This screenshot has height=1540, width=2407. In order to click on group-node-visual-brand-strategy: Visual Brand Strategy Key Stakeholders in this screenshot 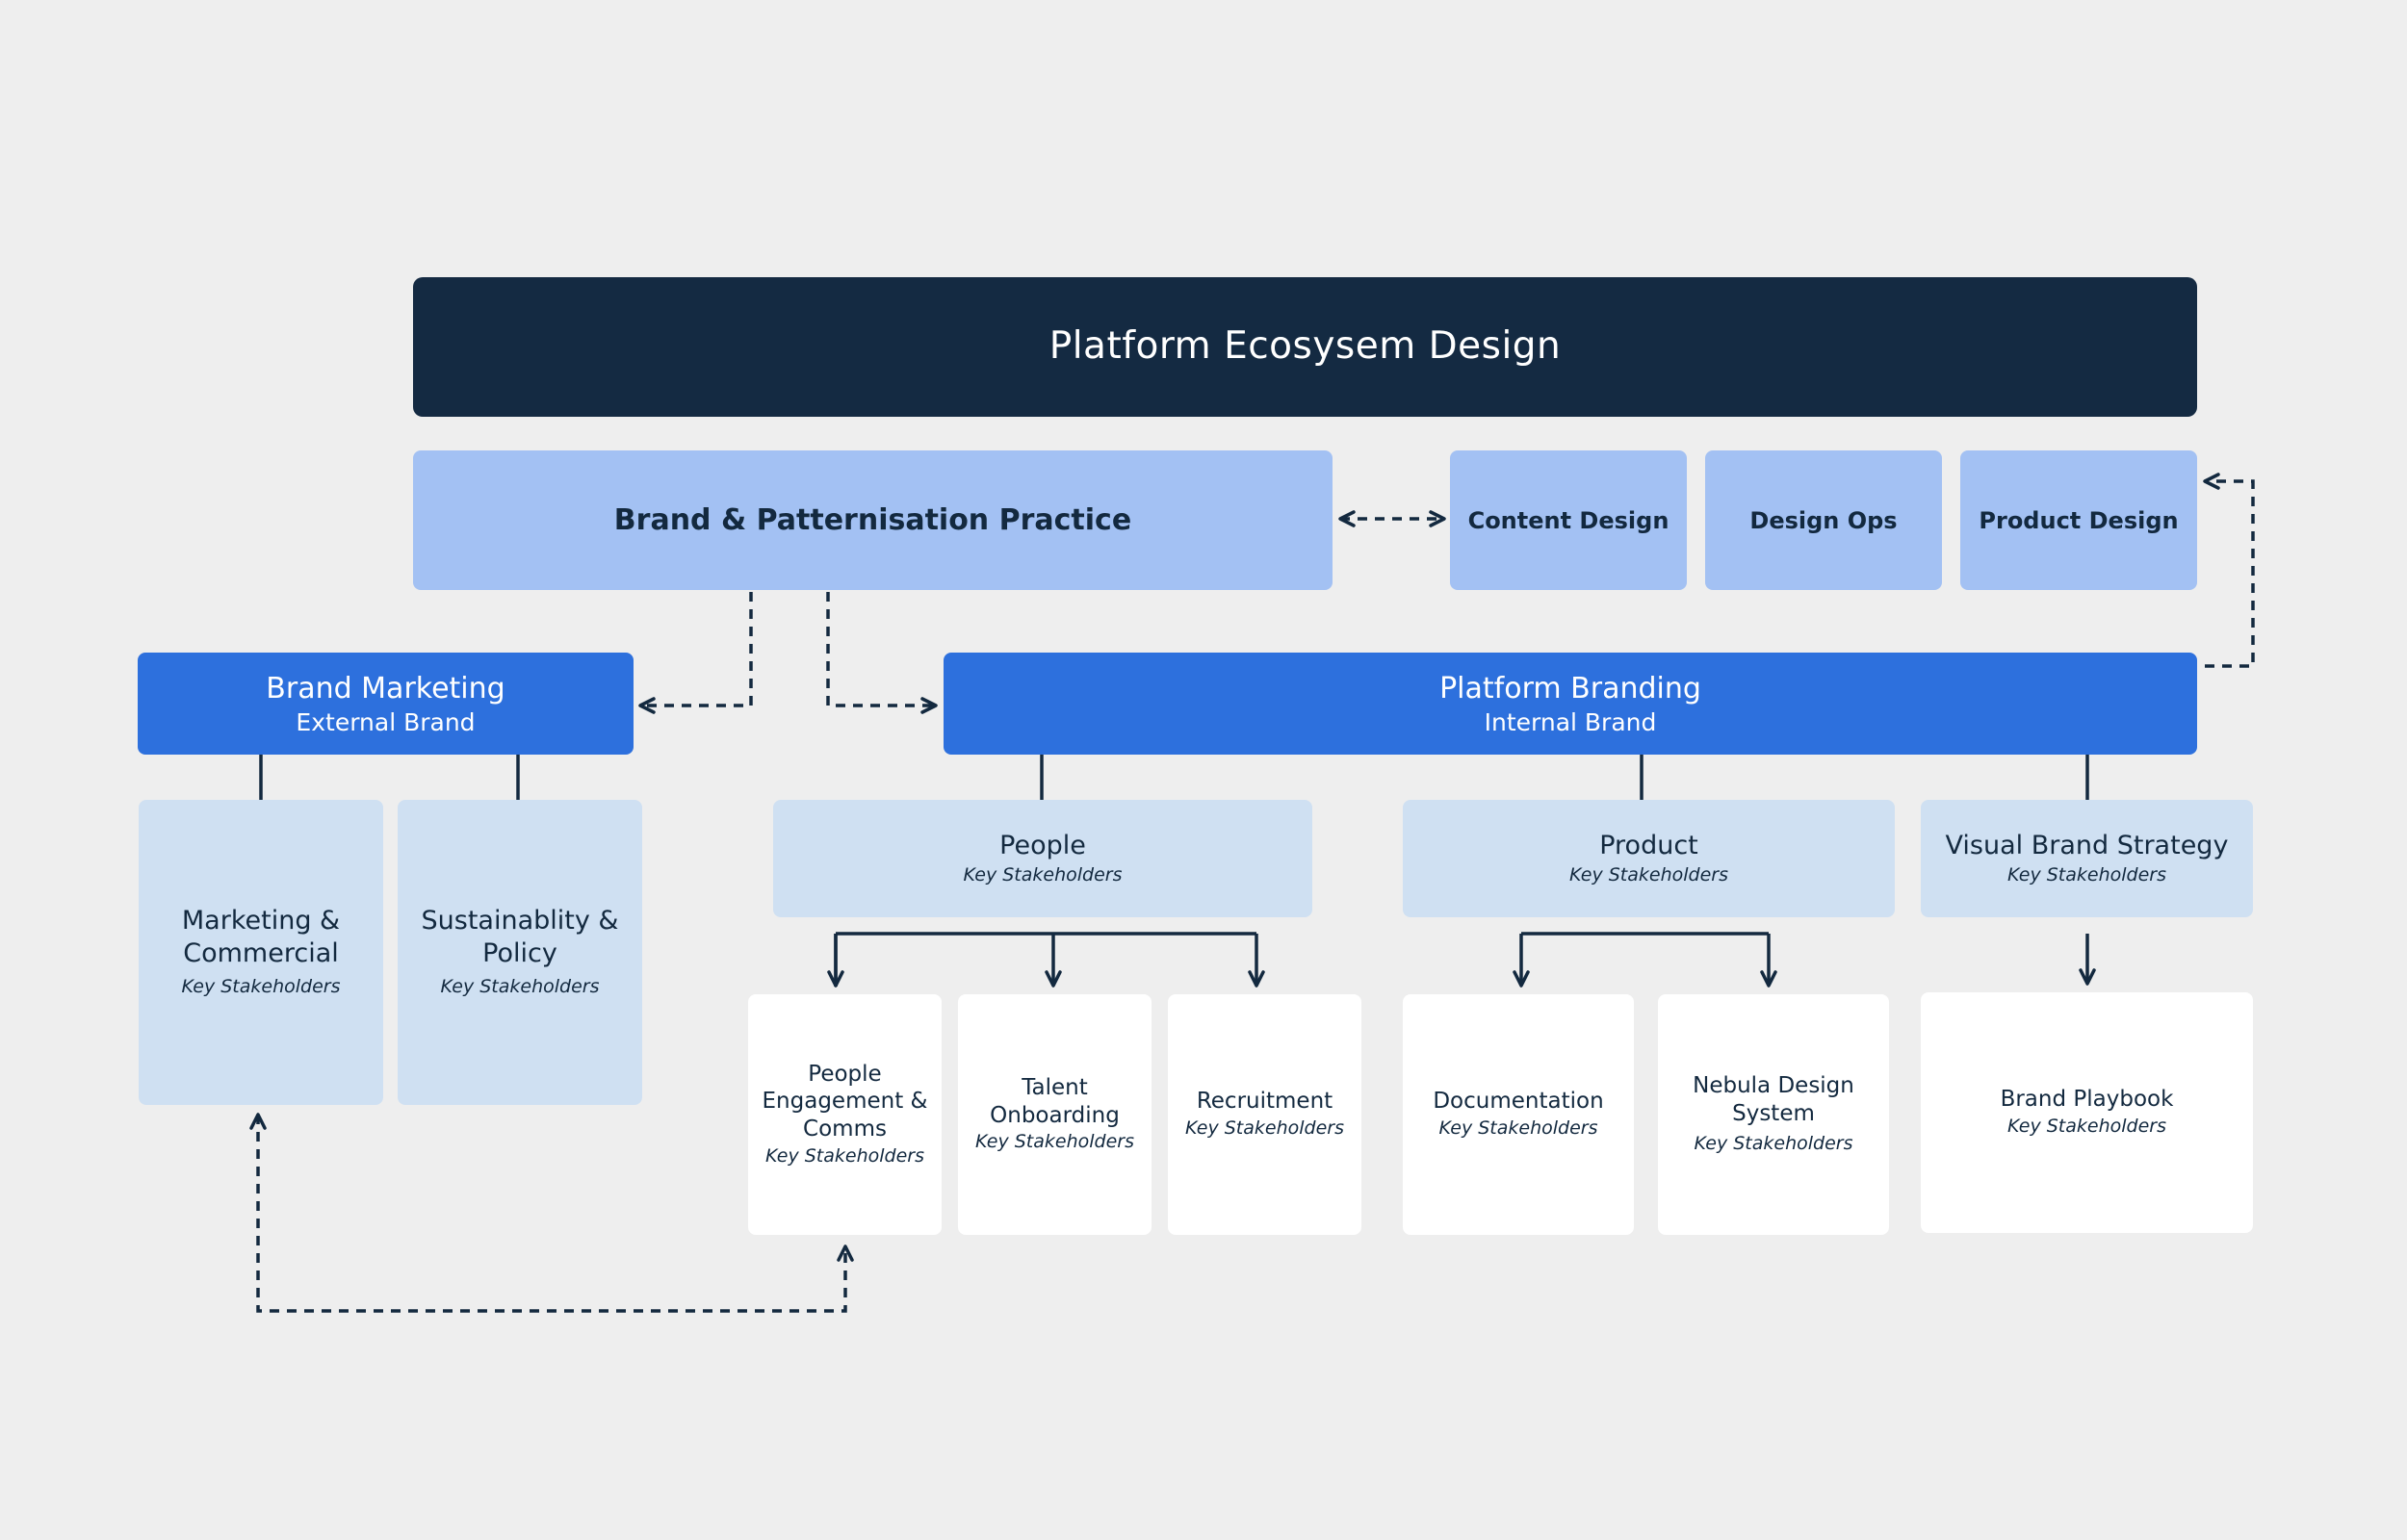, I will do `click(2087, 858)`.